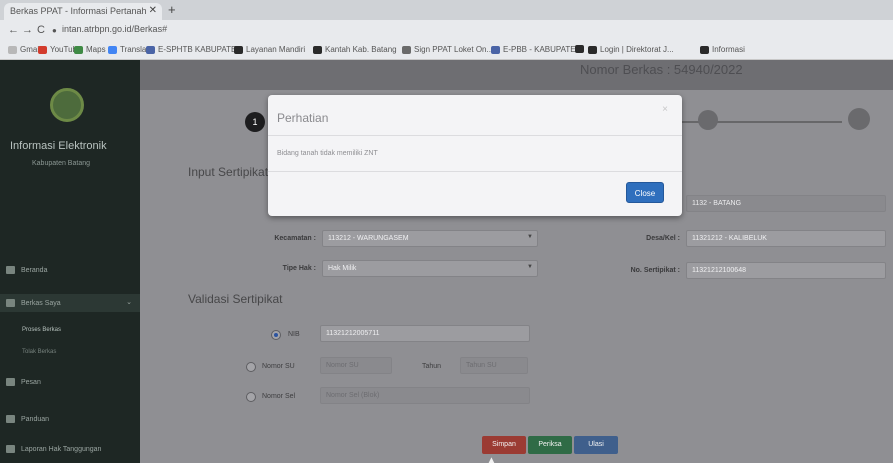  I want to click on browser-tab-bar: Berkas PPAT - Informasi Pertanah ✕ +, so click(446, 10).